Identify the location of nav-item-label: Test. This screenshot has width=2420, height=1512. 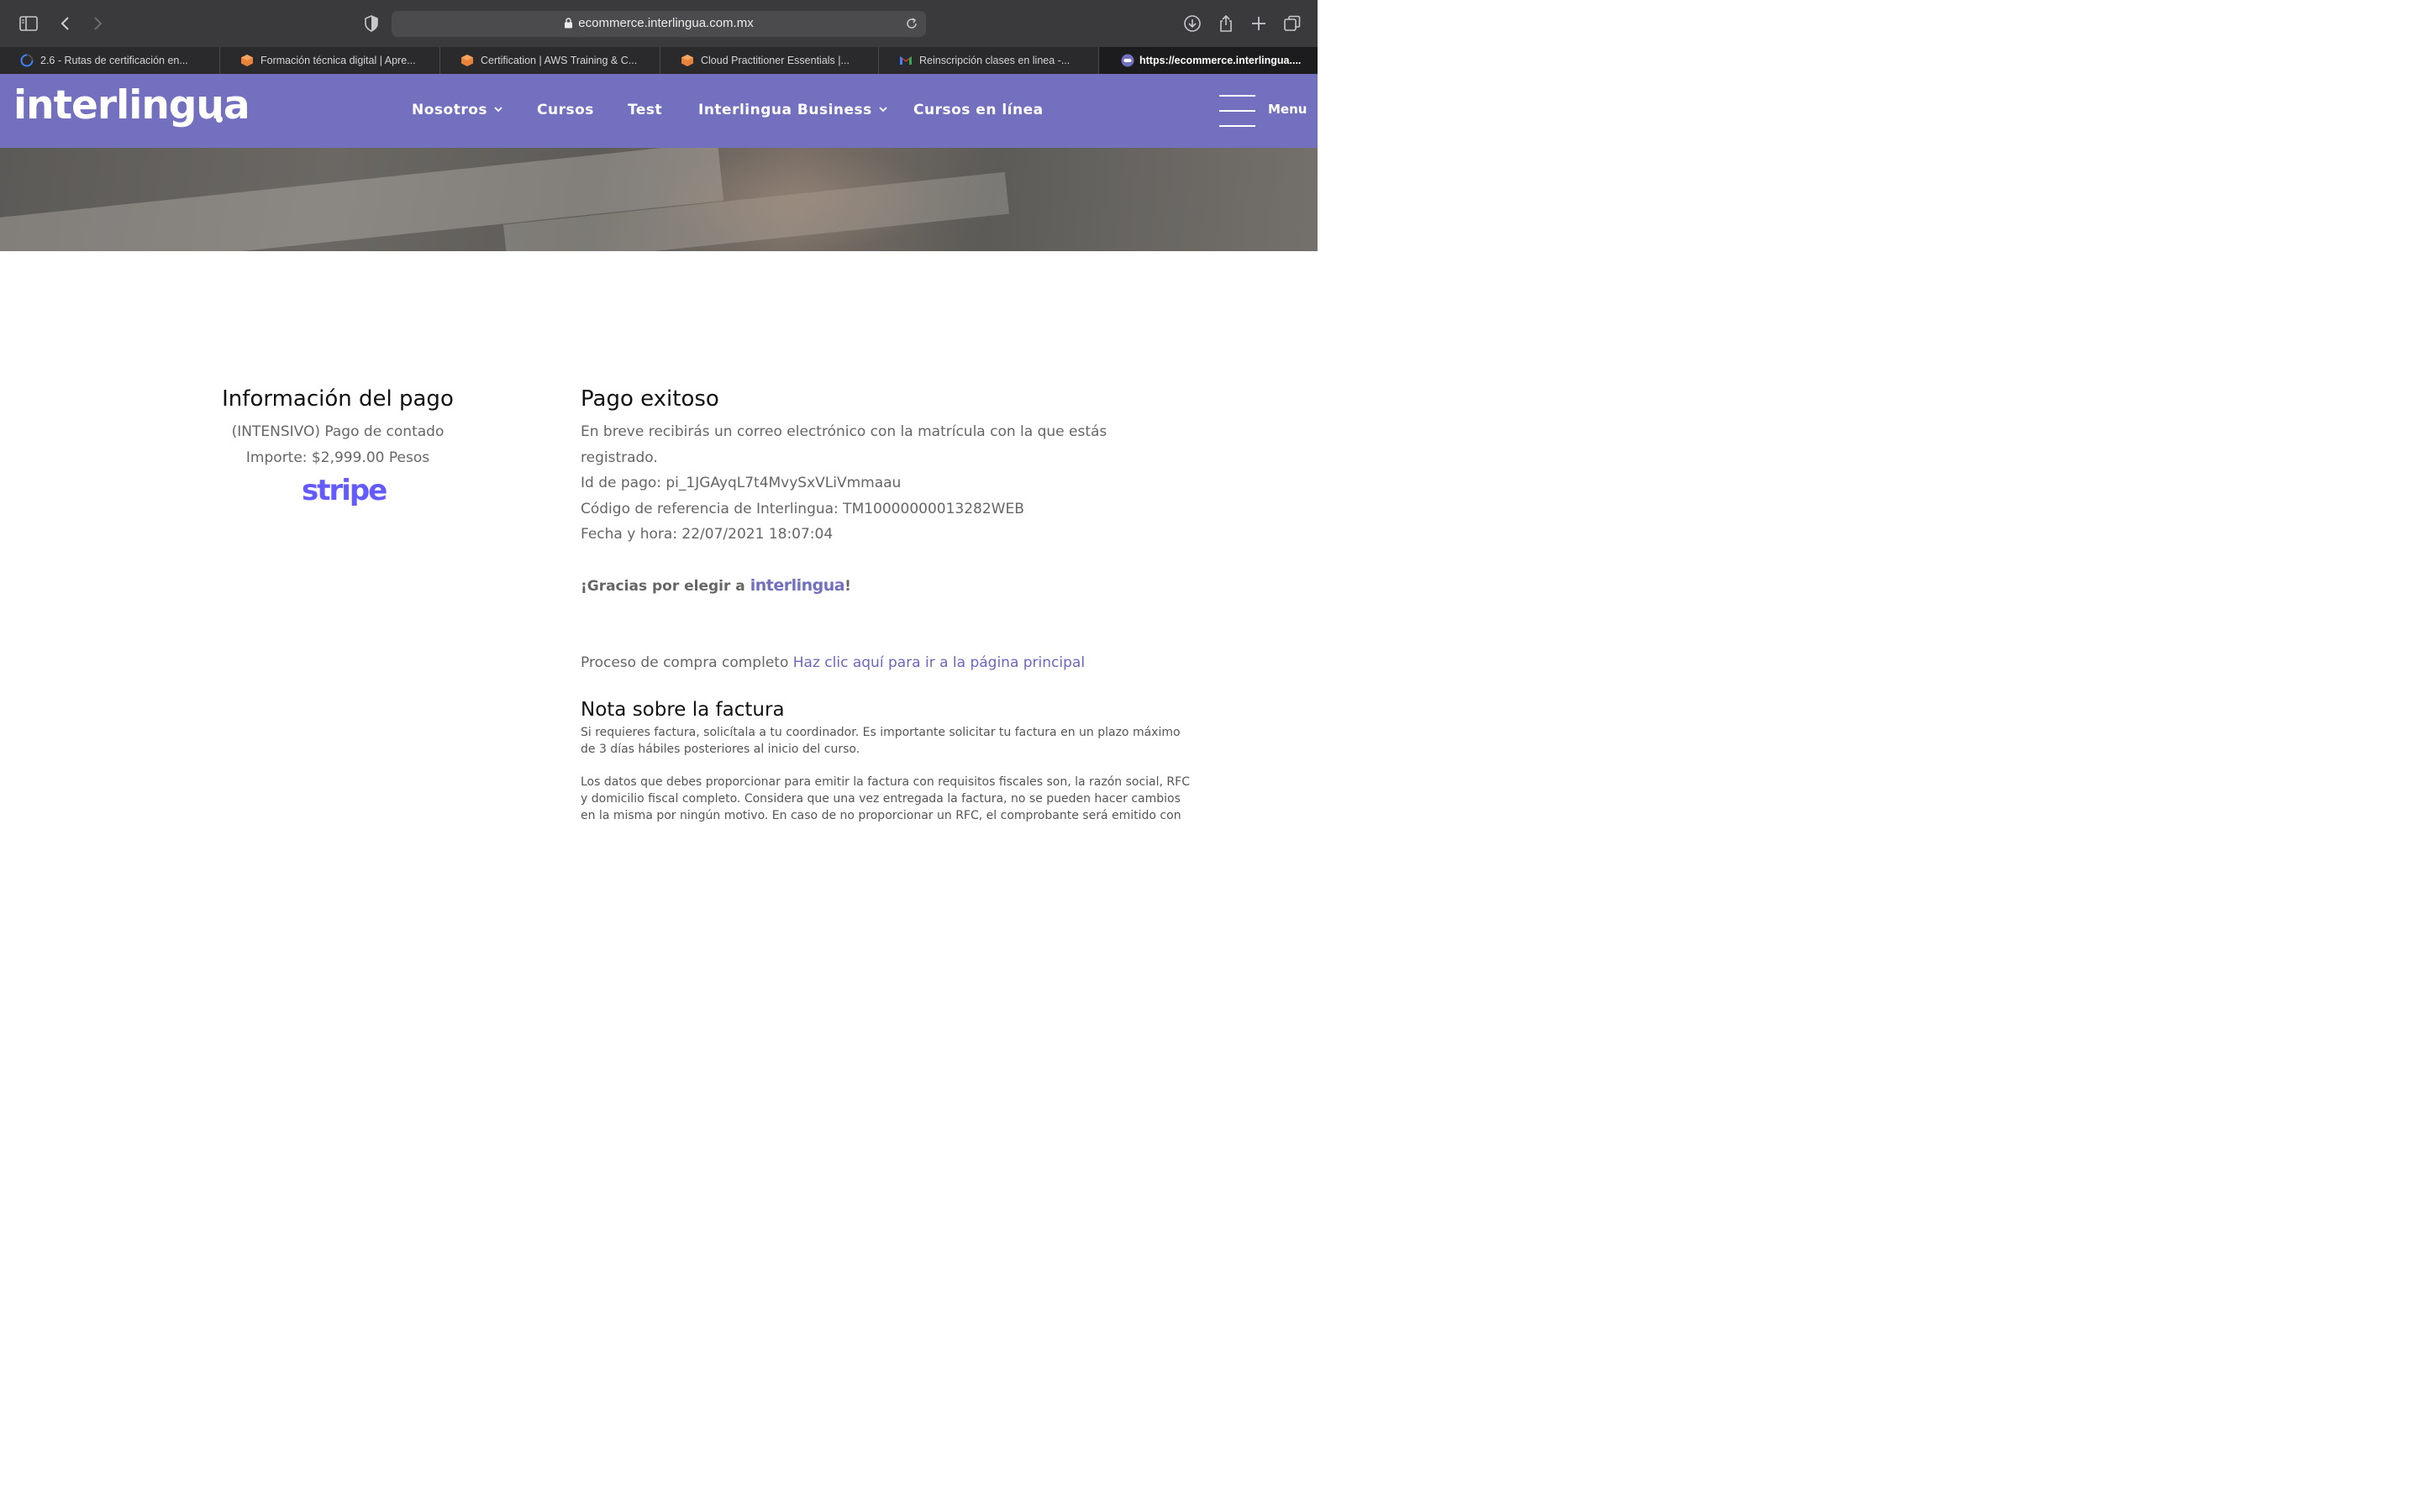
(645, 110).